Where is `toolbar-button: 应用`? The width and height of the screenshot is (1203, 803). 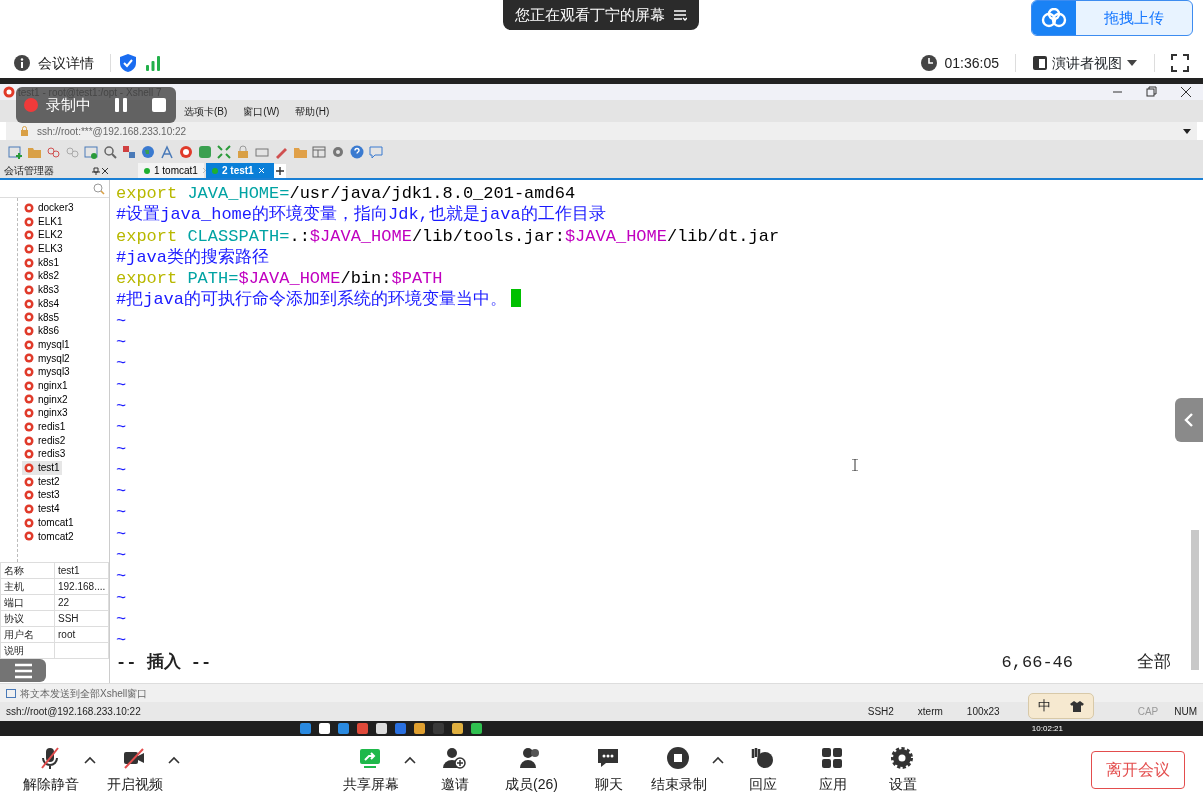
toolbar-button: 应用 is located at coordinates (832, 770).